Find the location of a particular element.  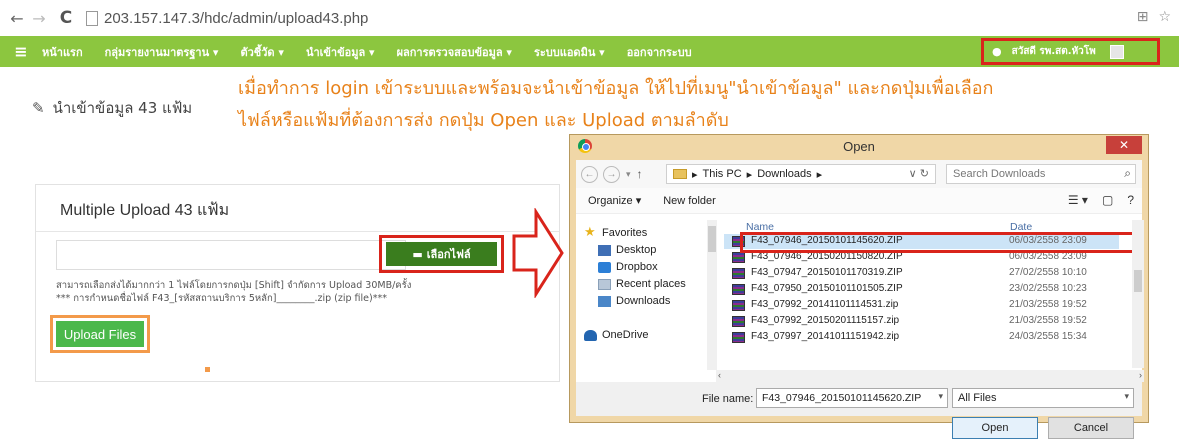

nav-item-logout: ออกจากระบบ is located at coordinates (659, 52).